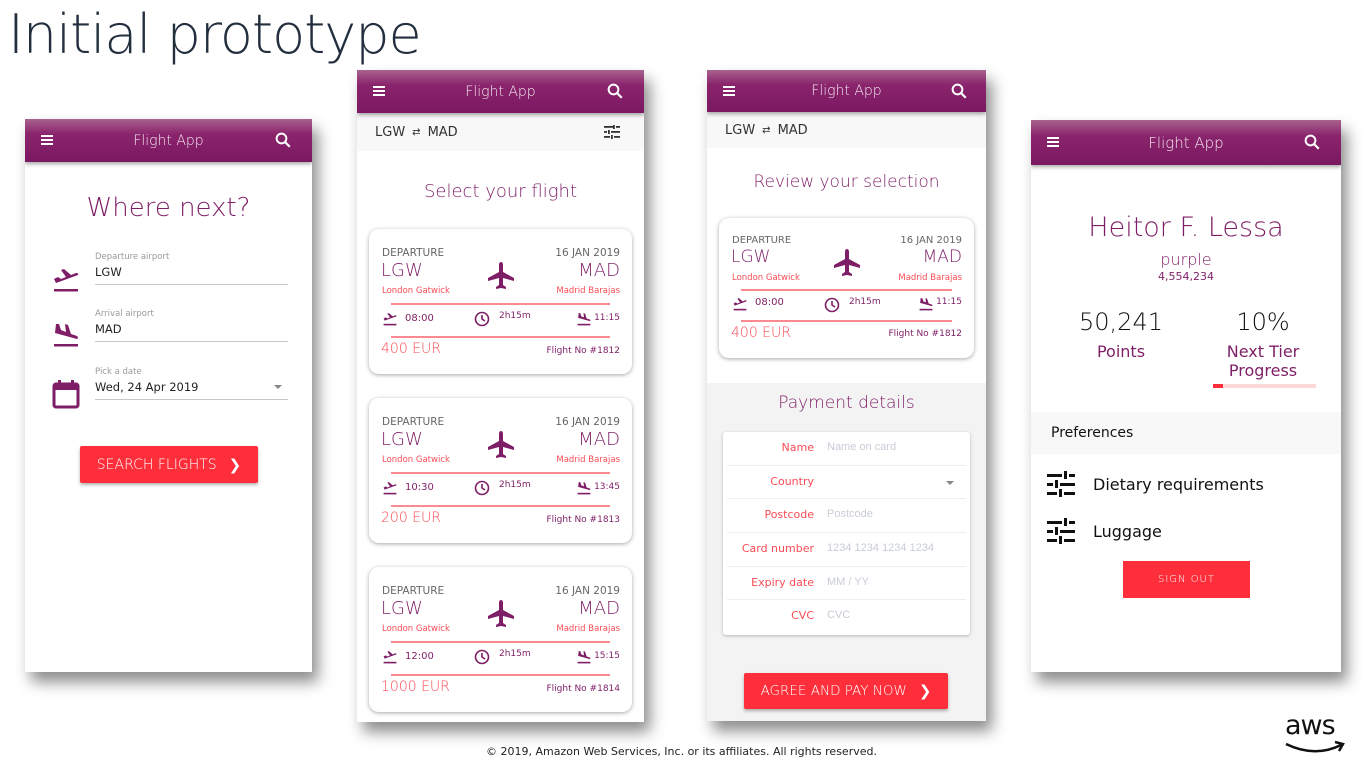 The height and width of the screenshot is (762, 1363). Describe the element at coordinates (482, 488) in the screenshot. I see `clock-icon` at that location.